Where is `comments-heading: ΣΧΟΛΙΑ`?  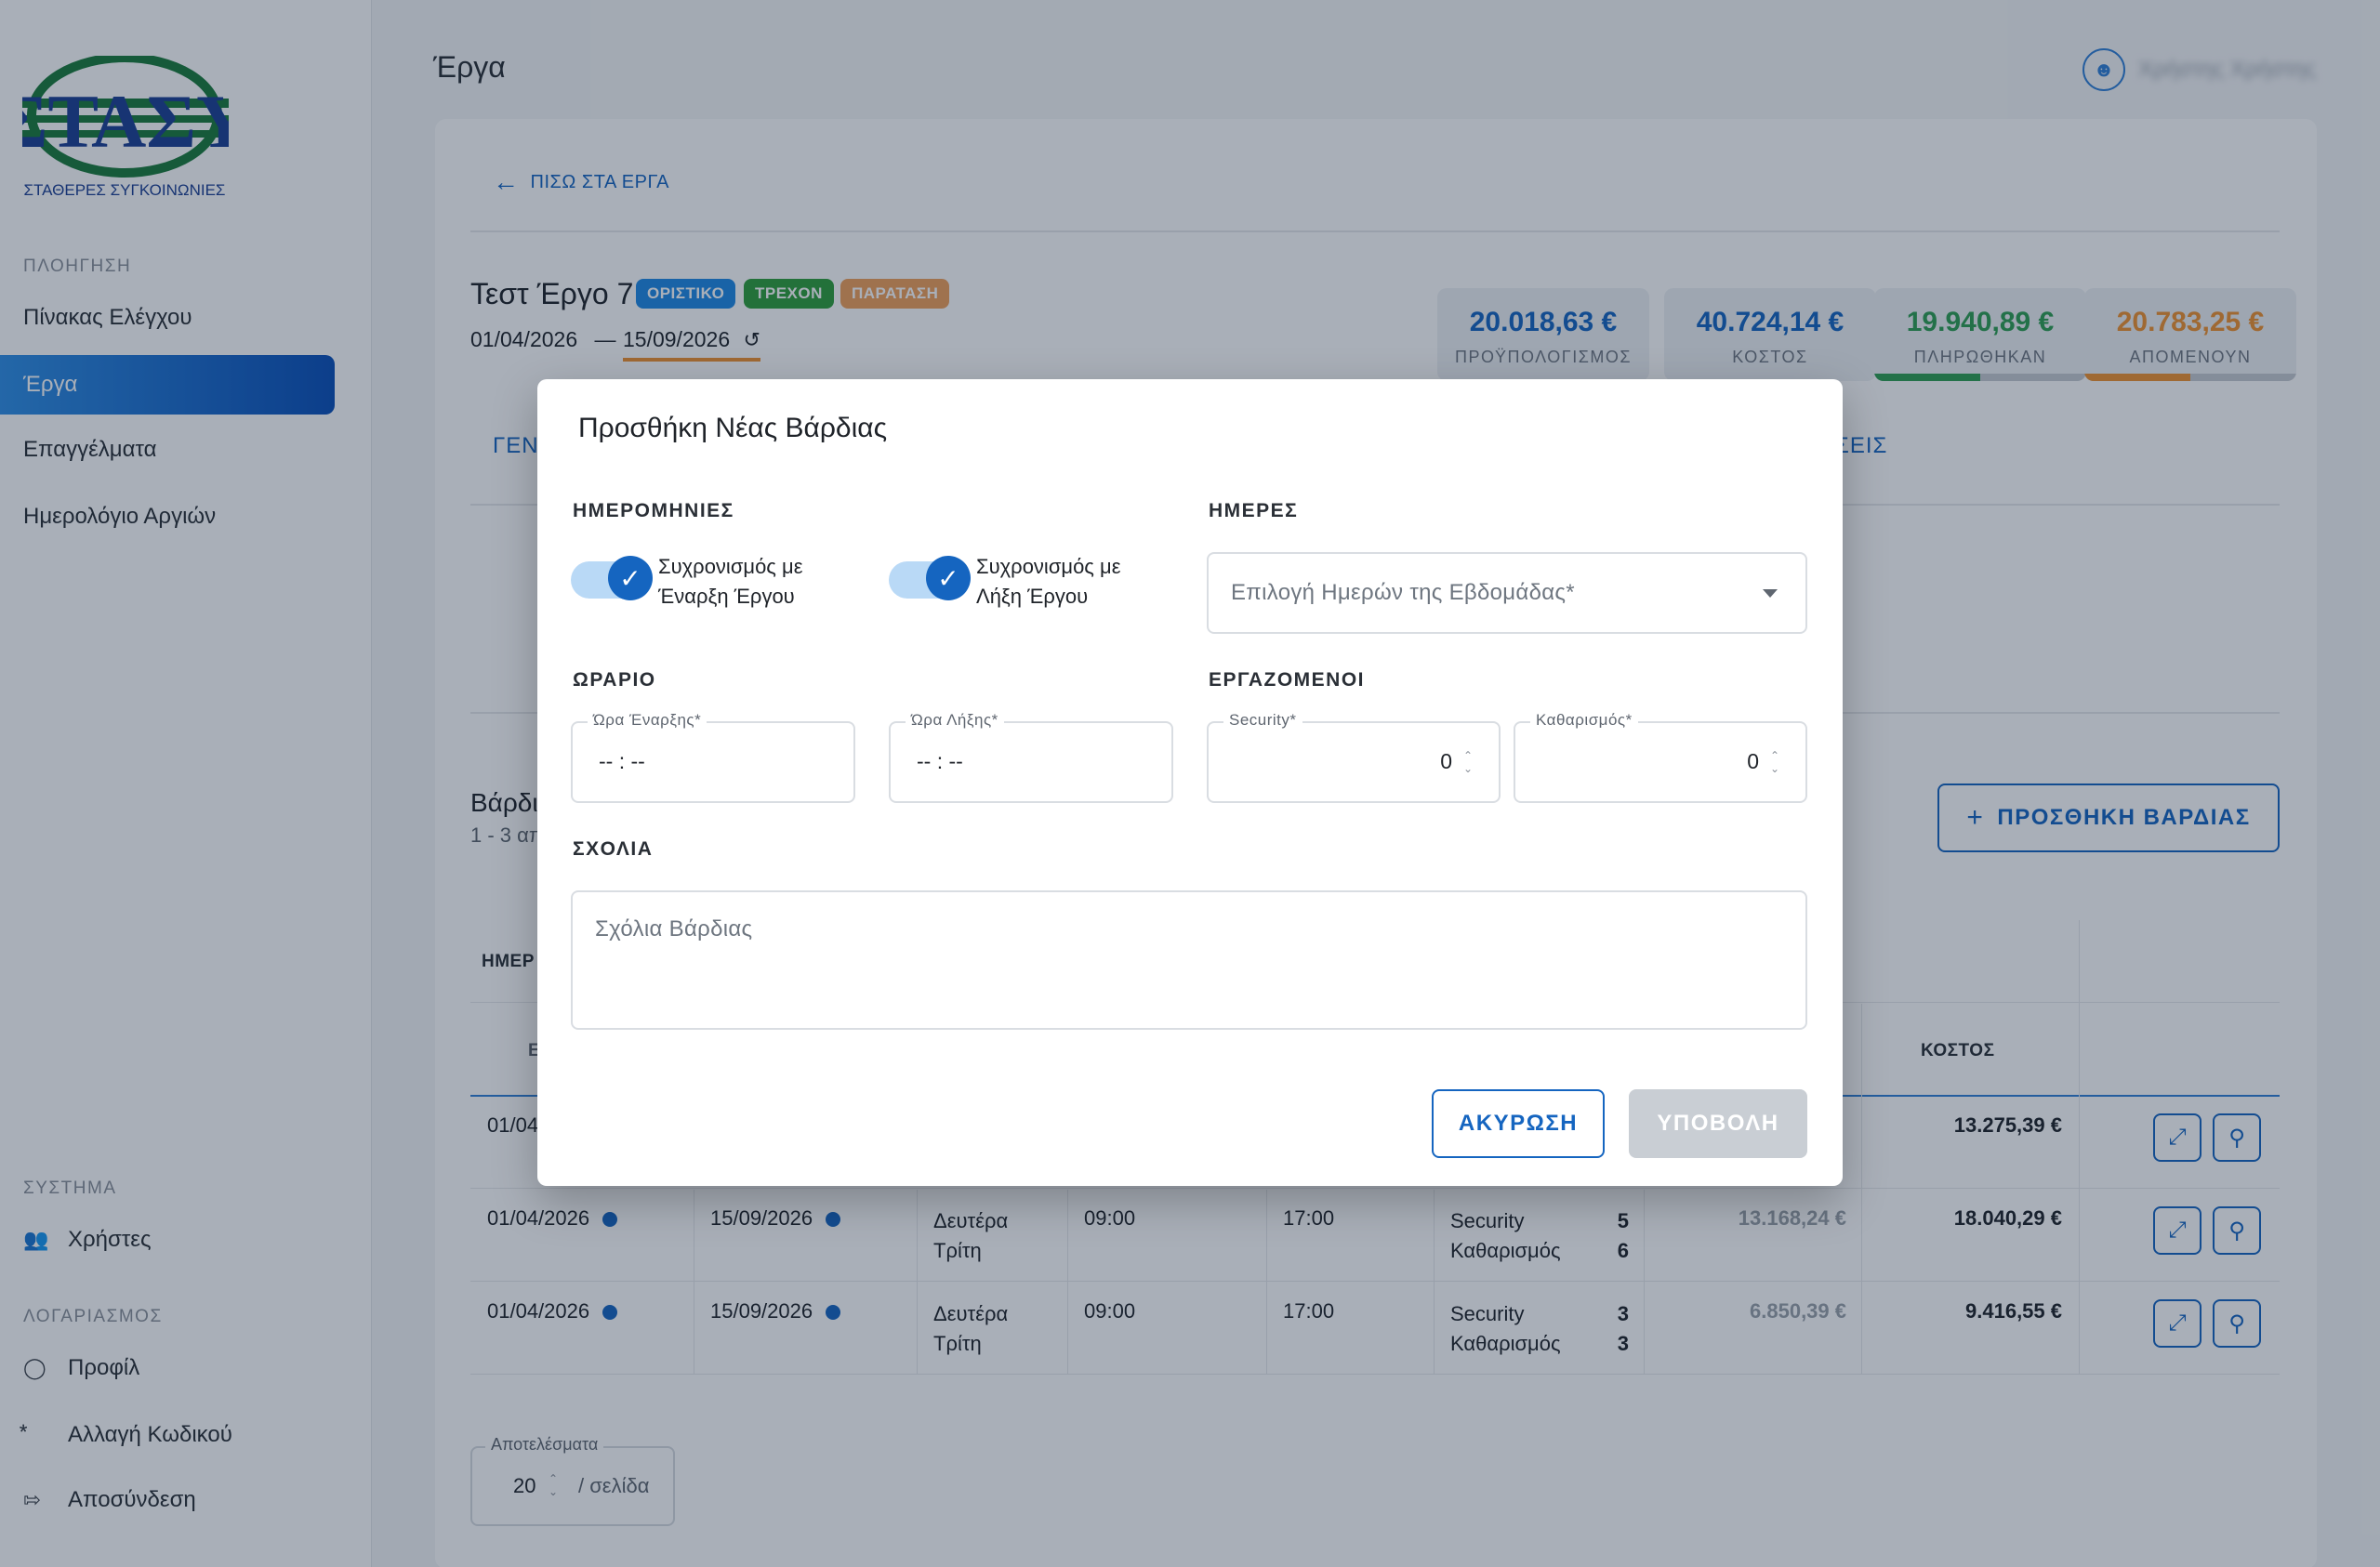
comments-heading: ΣΧΟΛΙΑ is located at coordinates (613, 849).